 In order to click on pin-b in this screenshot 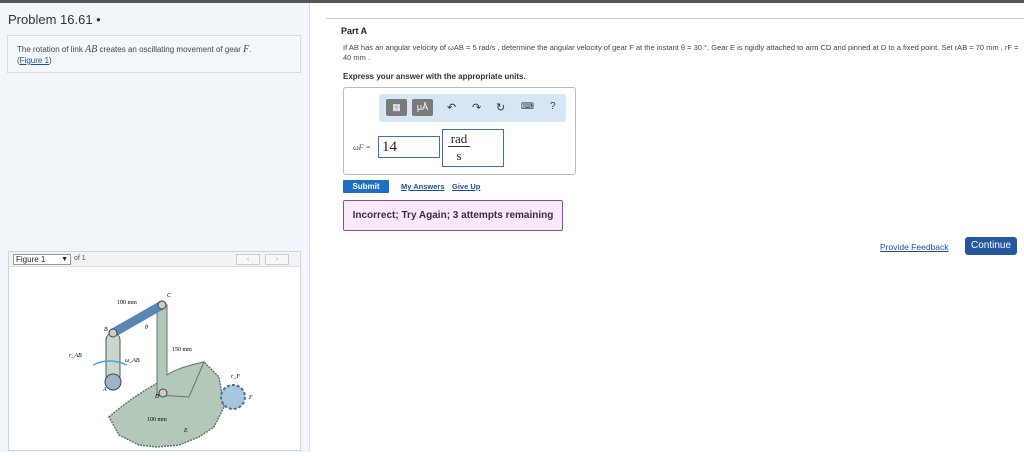, I will do `click(113, 333)`.